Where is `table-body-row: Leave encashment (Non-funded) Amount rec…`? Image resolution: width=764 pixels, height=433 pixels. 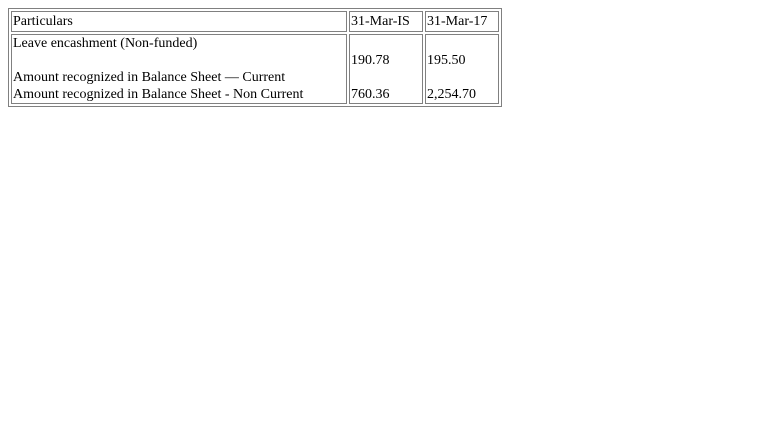
table-body-row: Leave encashment (Non-funded) Amount rec… is located at coordinates (255, 69).